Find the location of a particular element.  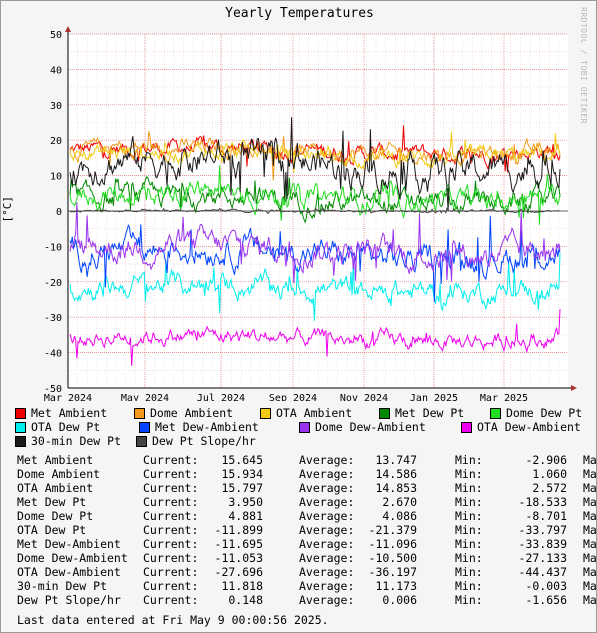

legend-label: Met Ambient is located at coordinates (69, 413).